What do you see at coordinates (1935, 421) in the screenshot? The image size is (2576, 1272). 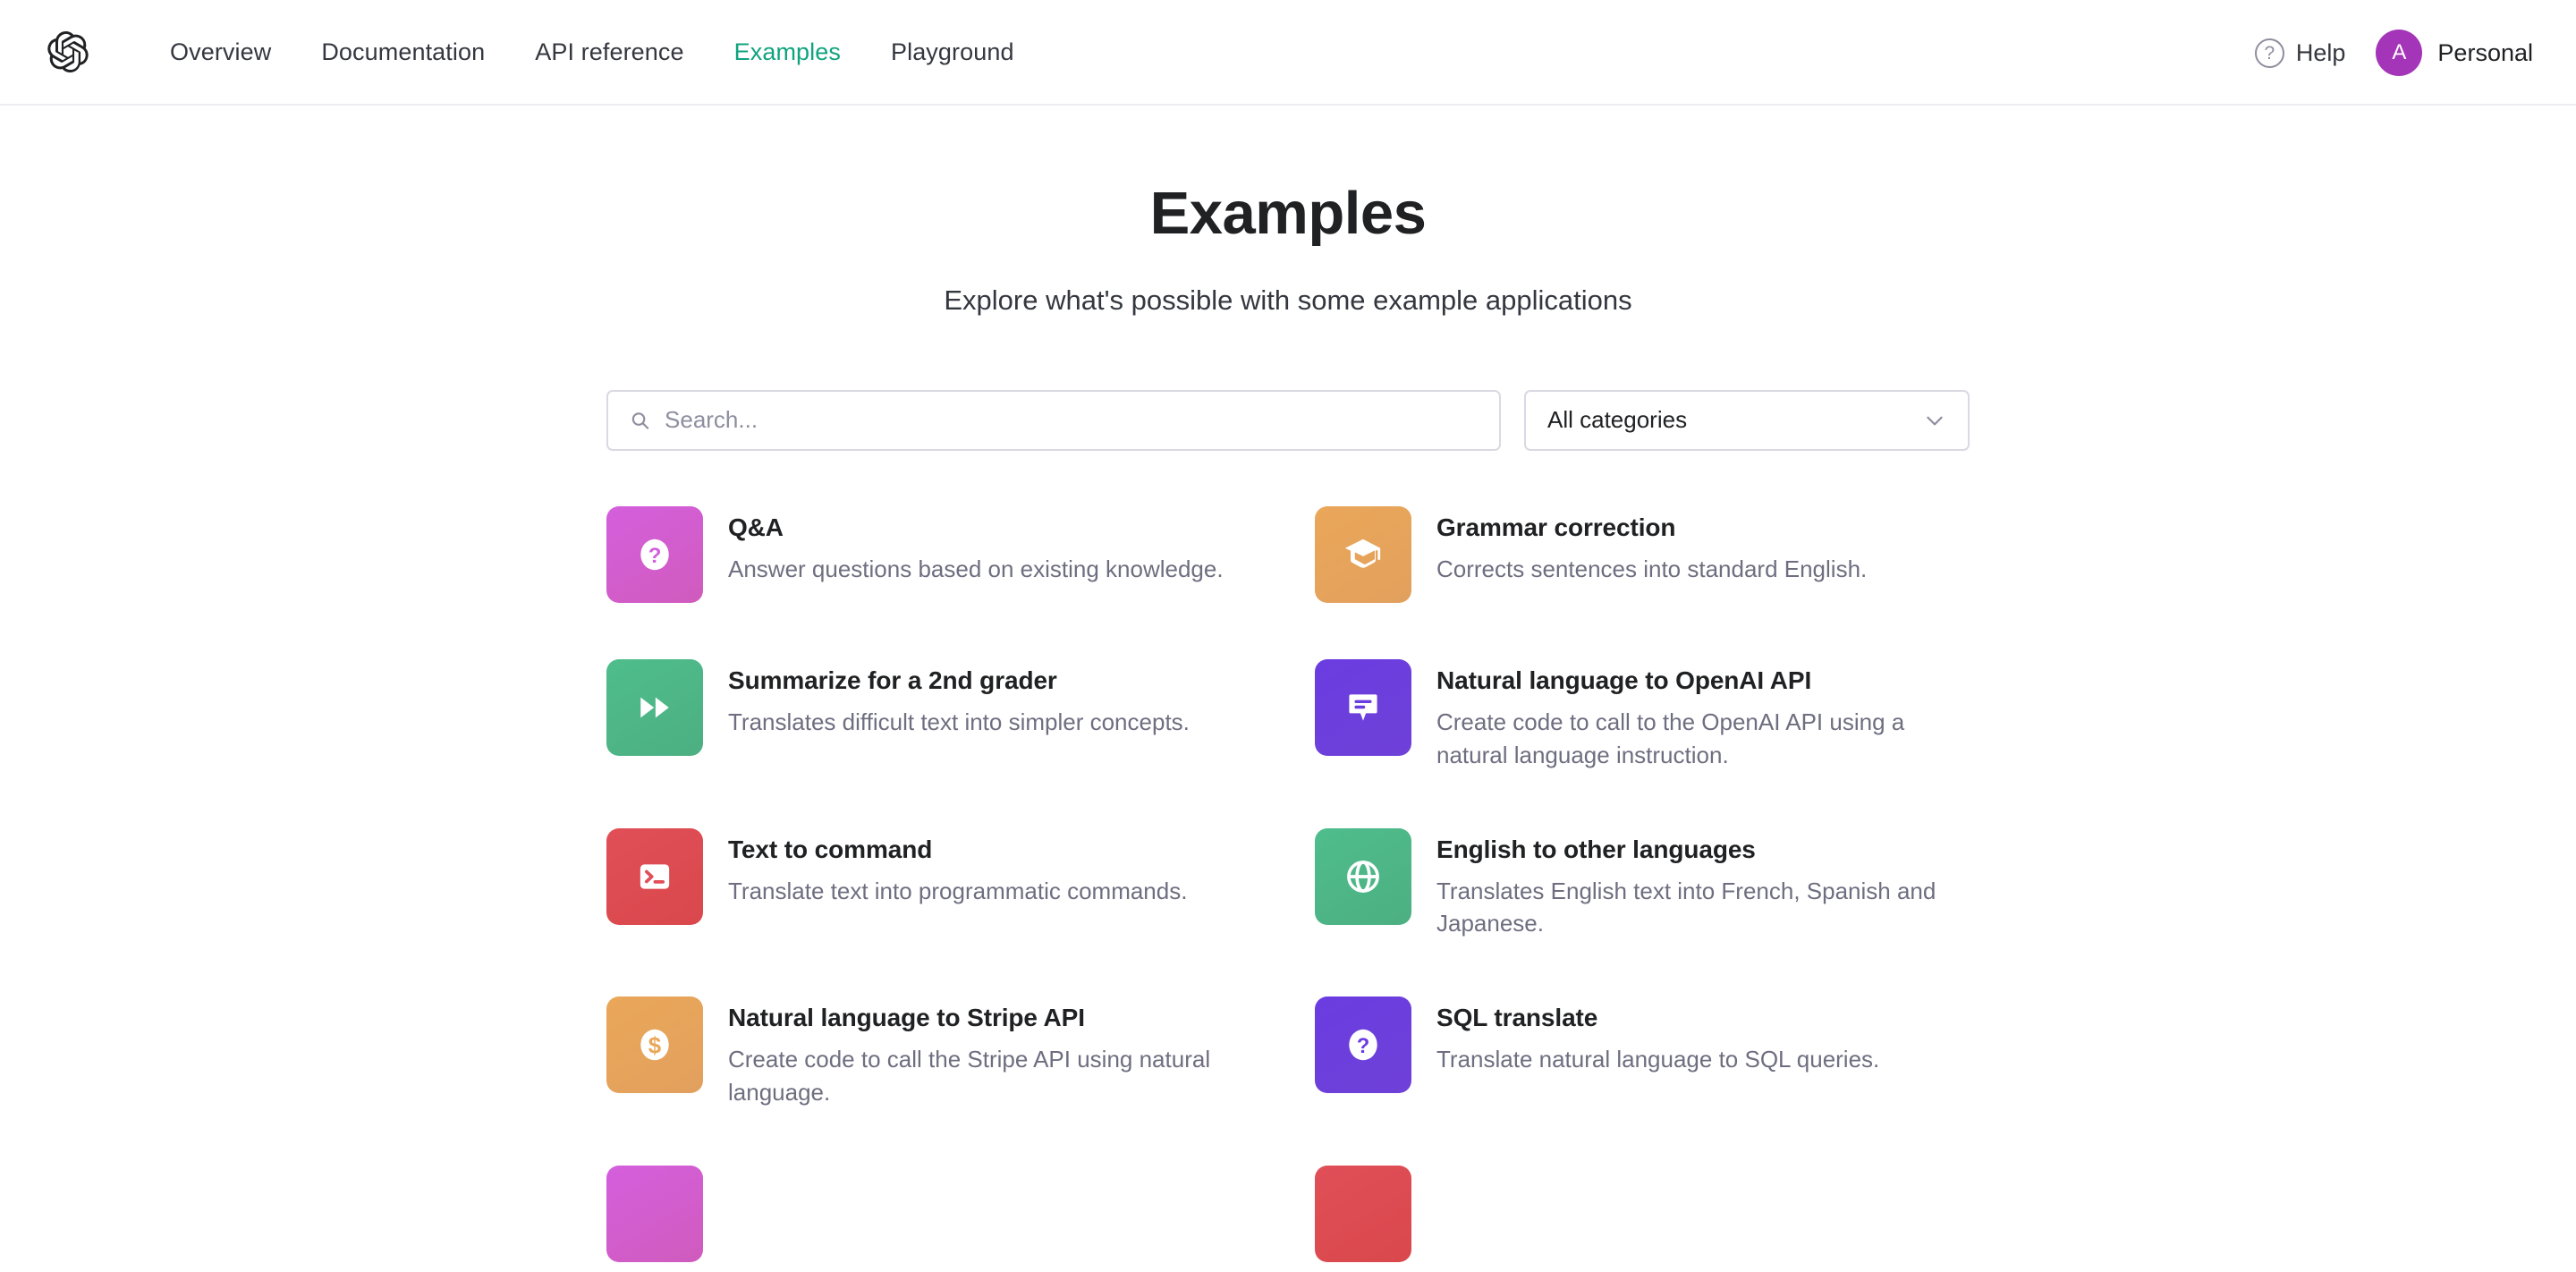 I see `chevron-down-icon` at bounding box center [1935, 421].